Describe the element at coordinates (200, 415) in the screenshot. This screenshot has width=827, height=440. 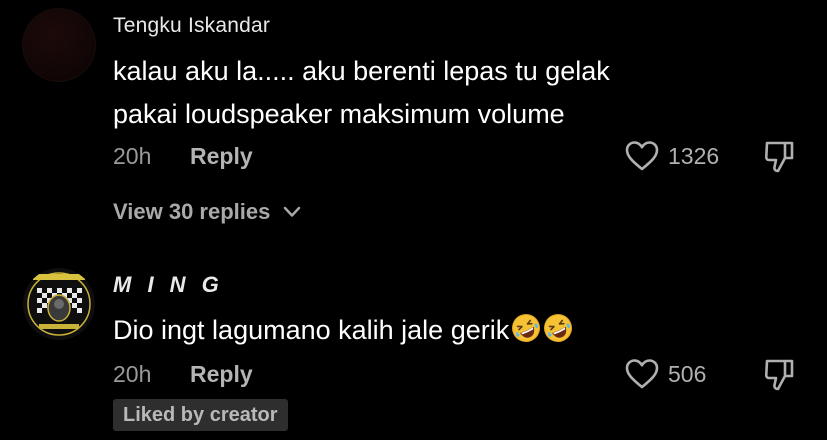
I see `liked-by-creator-badge: Liked by creator` at that location.